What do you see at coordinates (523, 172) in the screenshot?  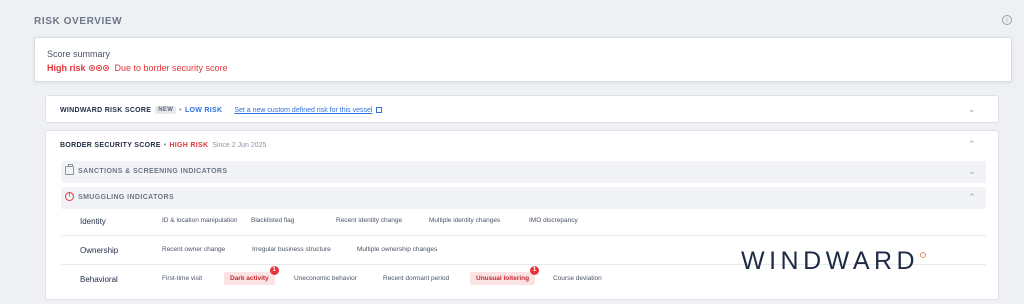 I see `sanctions-indicators-row: SANCTIONS & SCREENING INDICATORS ⌄` at bounding box center [523, 172].